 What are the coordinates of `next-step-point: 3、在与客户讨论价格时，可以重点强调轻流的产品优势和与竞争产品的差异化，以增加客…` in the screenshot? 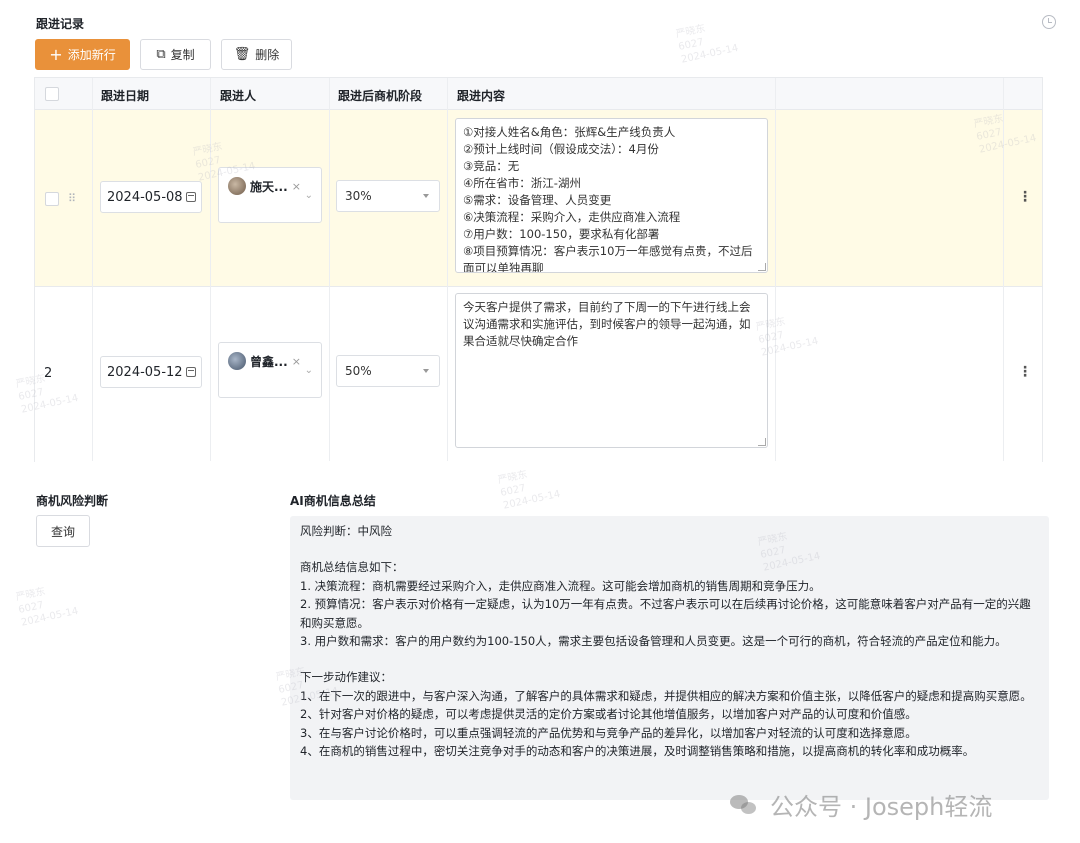 It's located at (608, 732).